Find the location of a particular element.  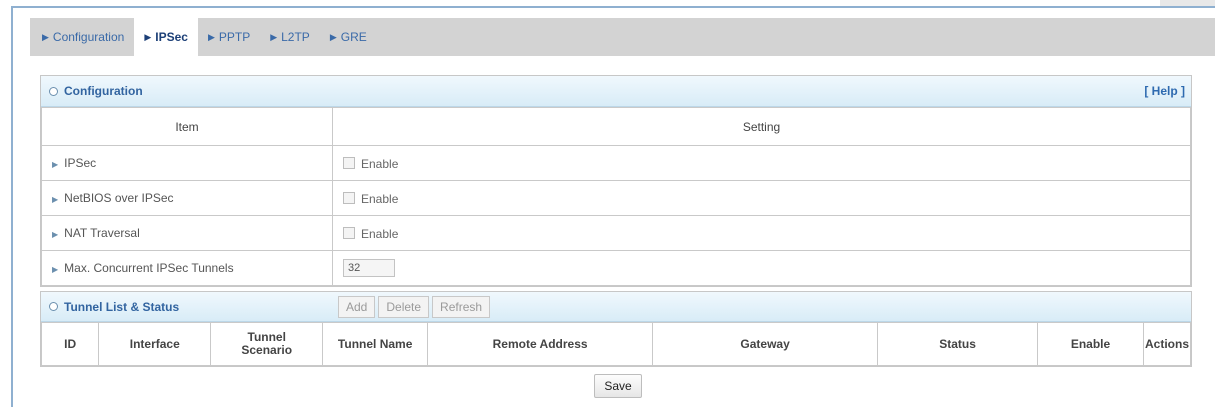

max-tunnels-input is located at coordinates (369, 268).